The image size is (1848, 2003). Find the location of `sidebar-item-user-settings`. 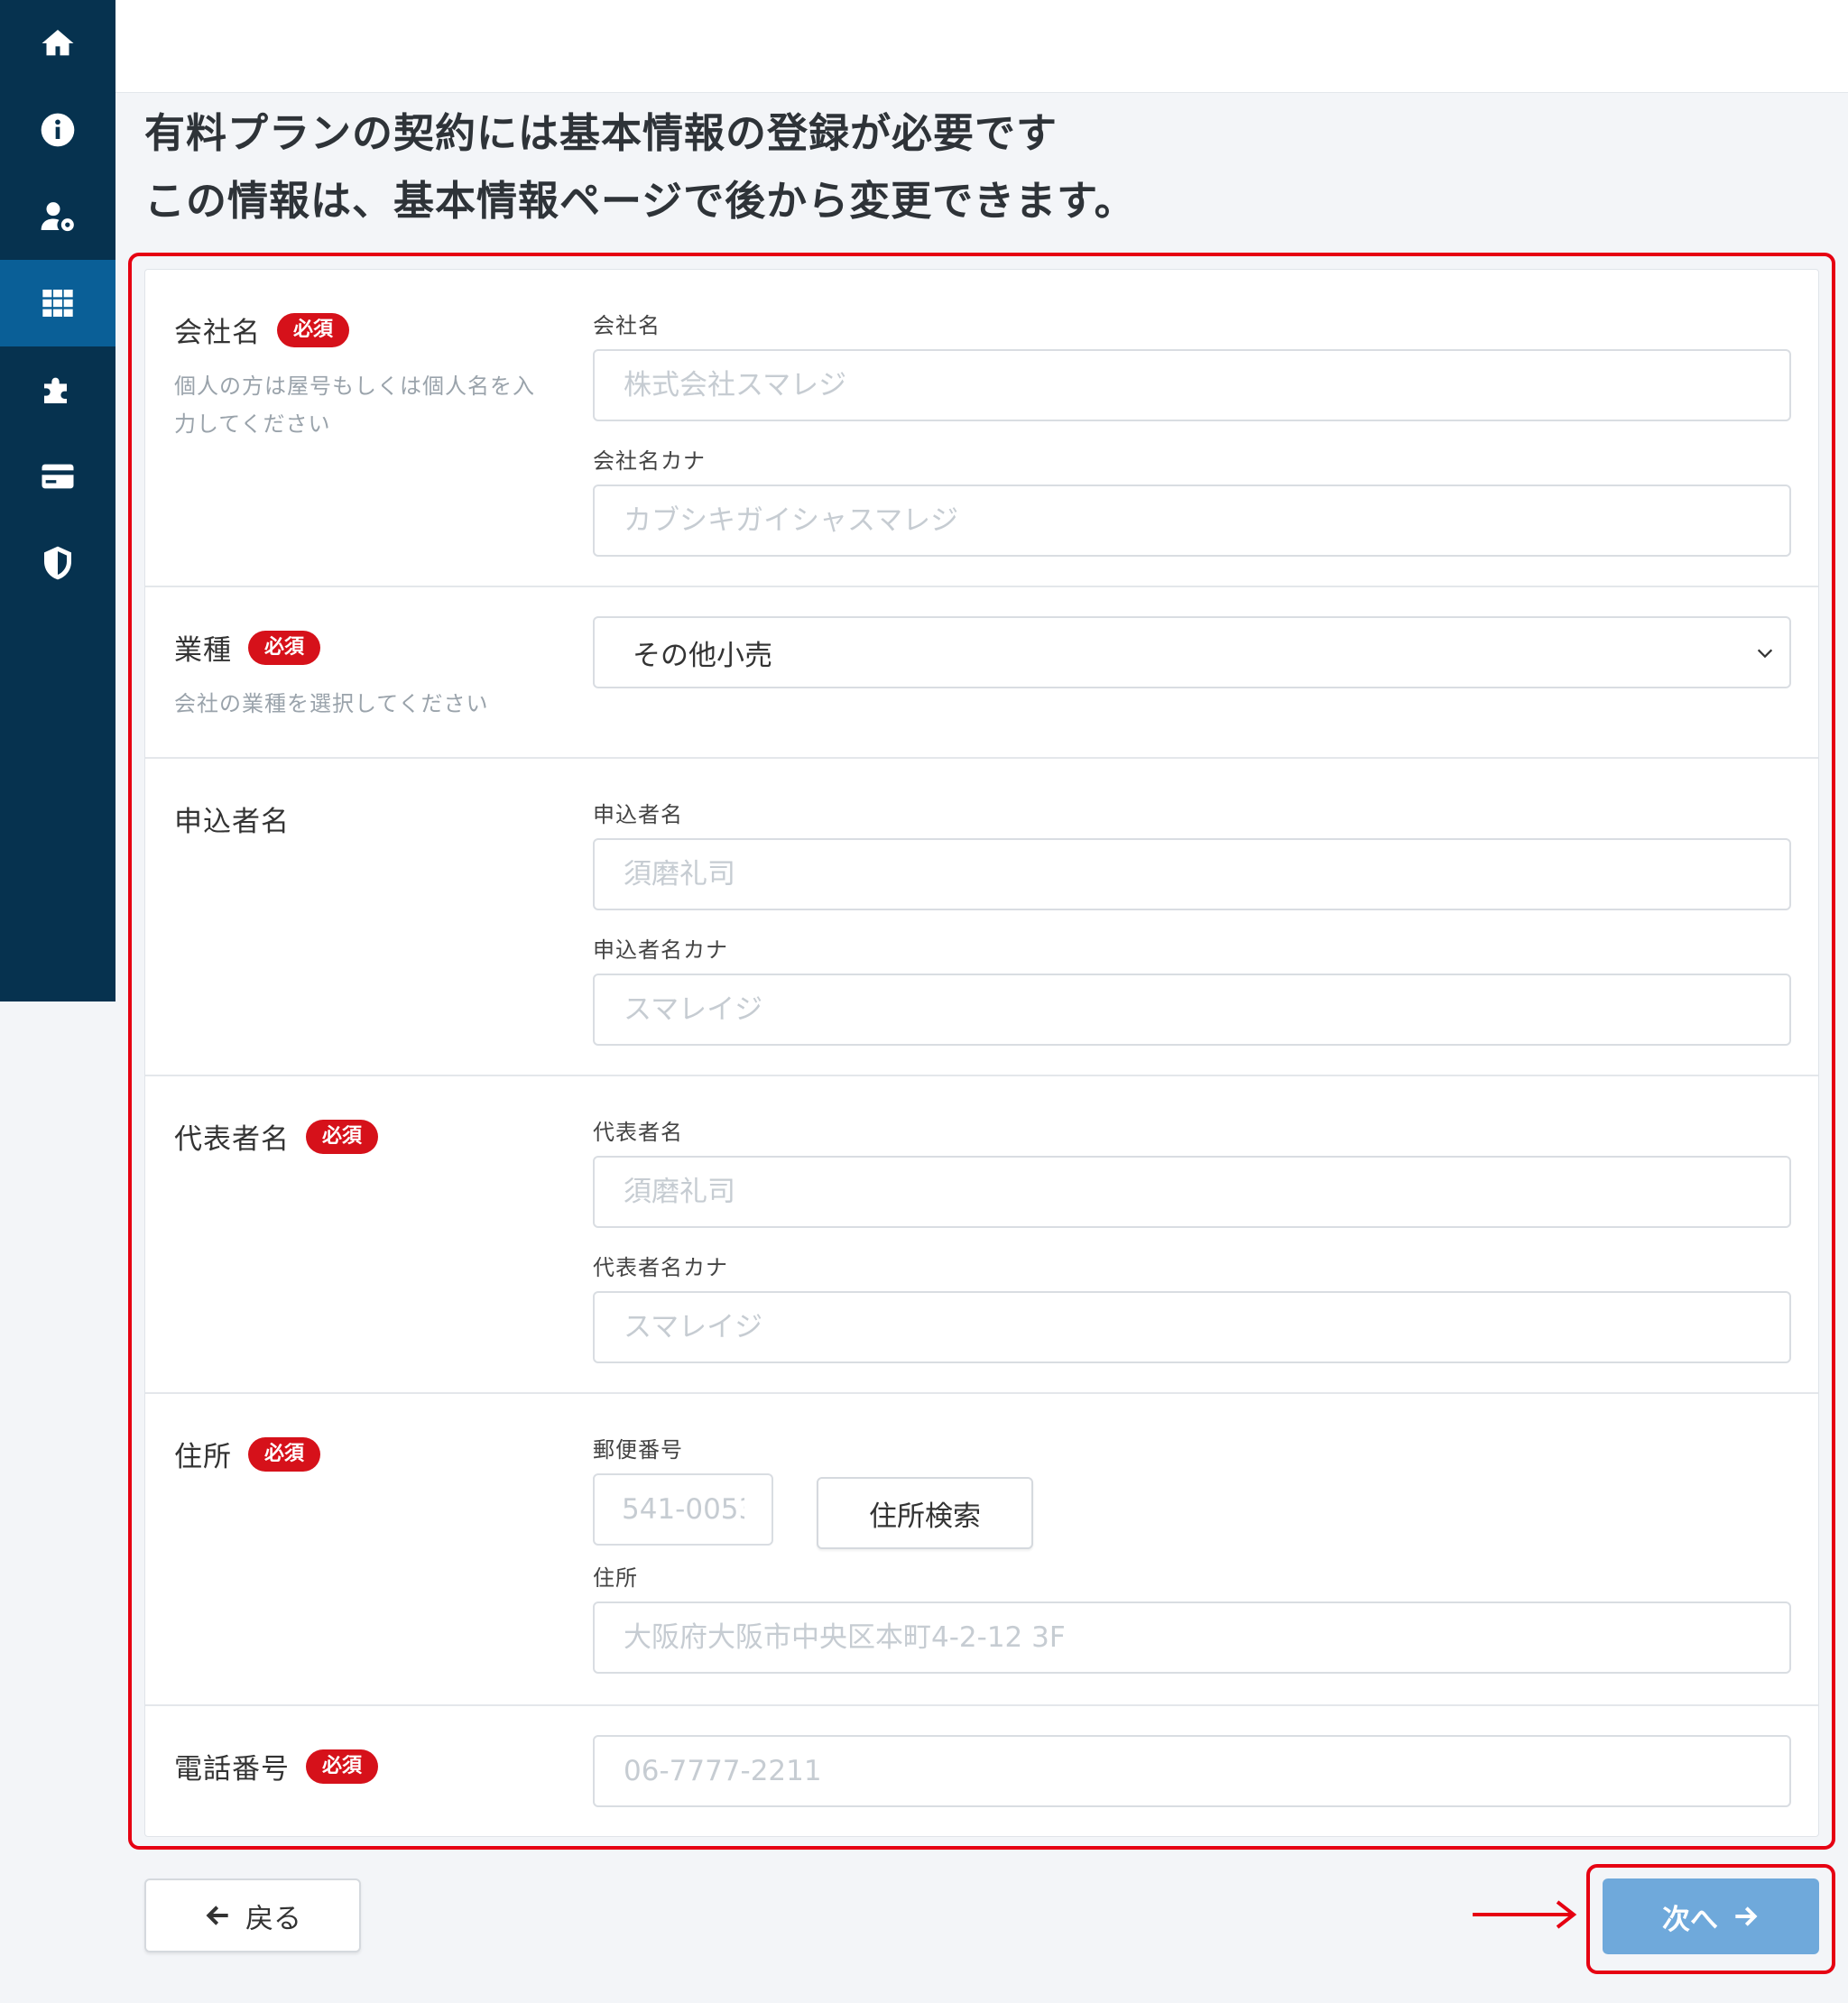

sidebar-item-user-settings is located at coordinates (58, 216).